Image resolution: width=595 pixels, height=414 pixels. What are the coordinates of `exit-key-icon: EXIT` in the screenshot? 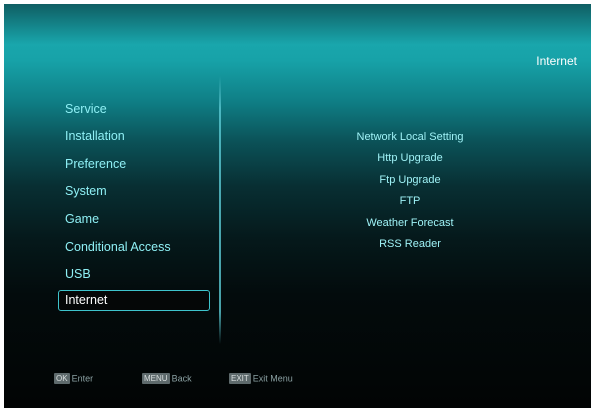 It's located at (240, 379).